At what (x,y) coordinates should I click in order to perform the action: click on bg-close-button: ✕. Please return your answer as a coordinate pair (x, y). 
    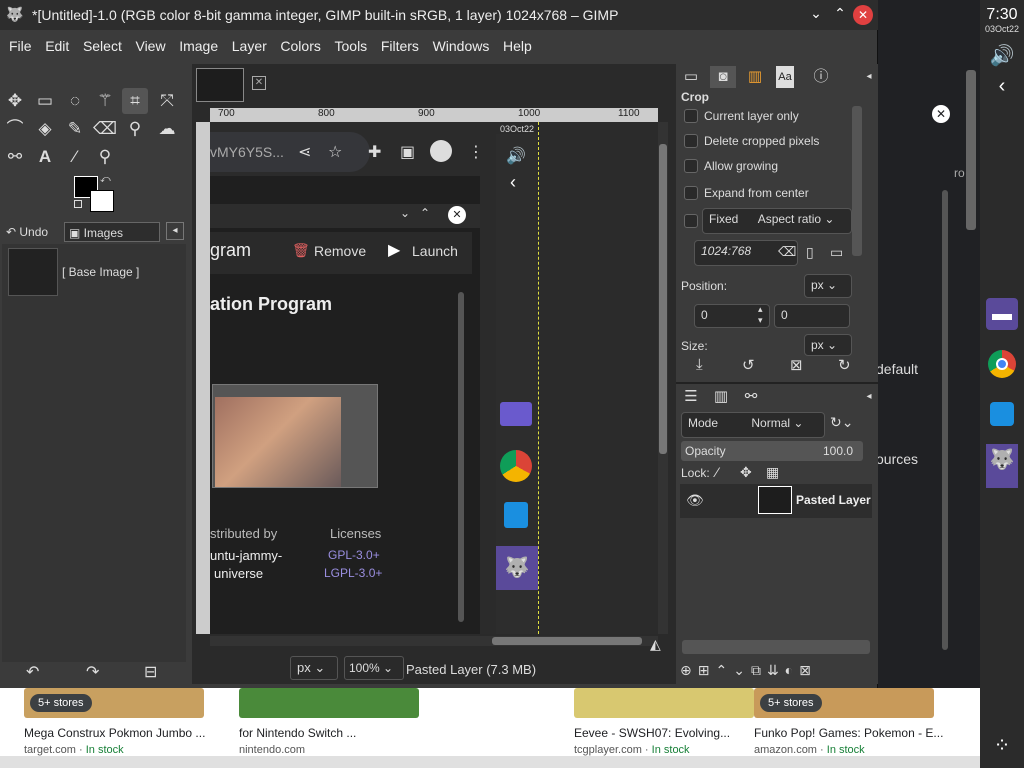
    Looking at the image, I should click on (941, 114).